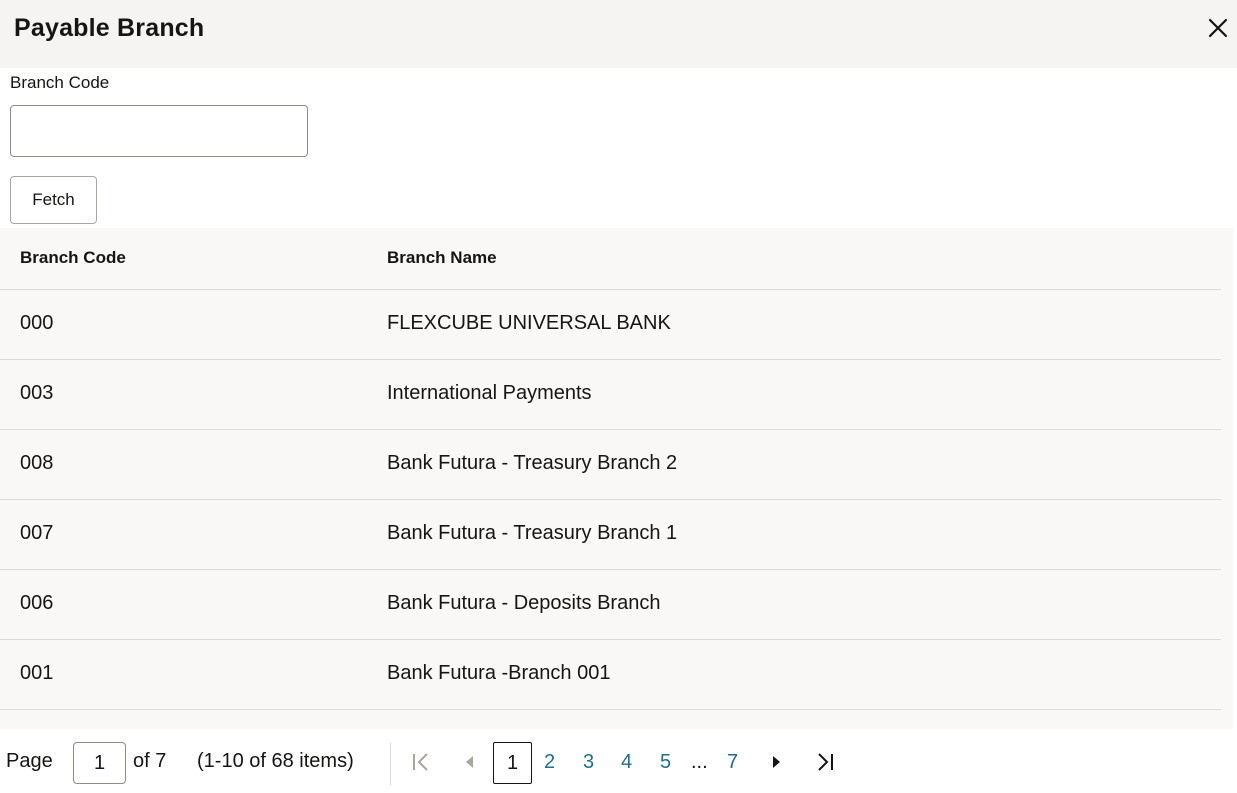  I want to click on table-row: 007 Bank Futura - Treasury Branch 1, so click(610, 535).